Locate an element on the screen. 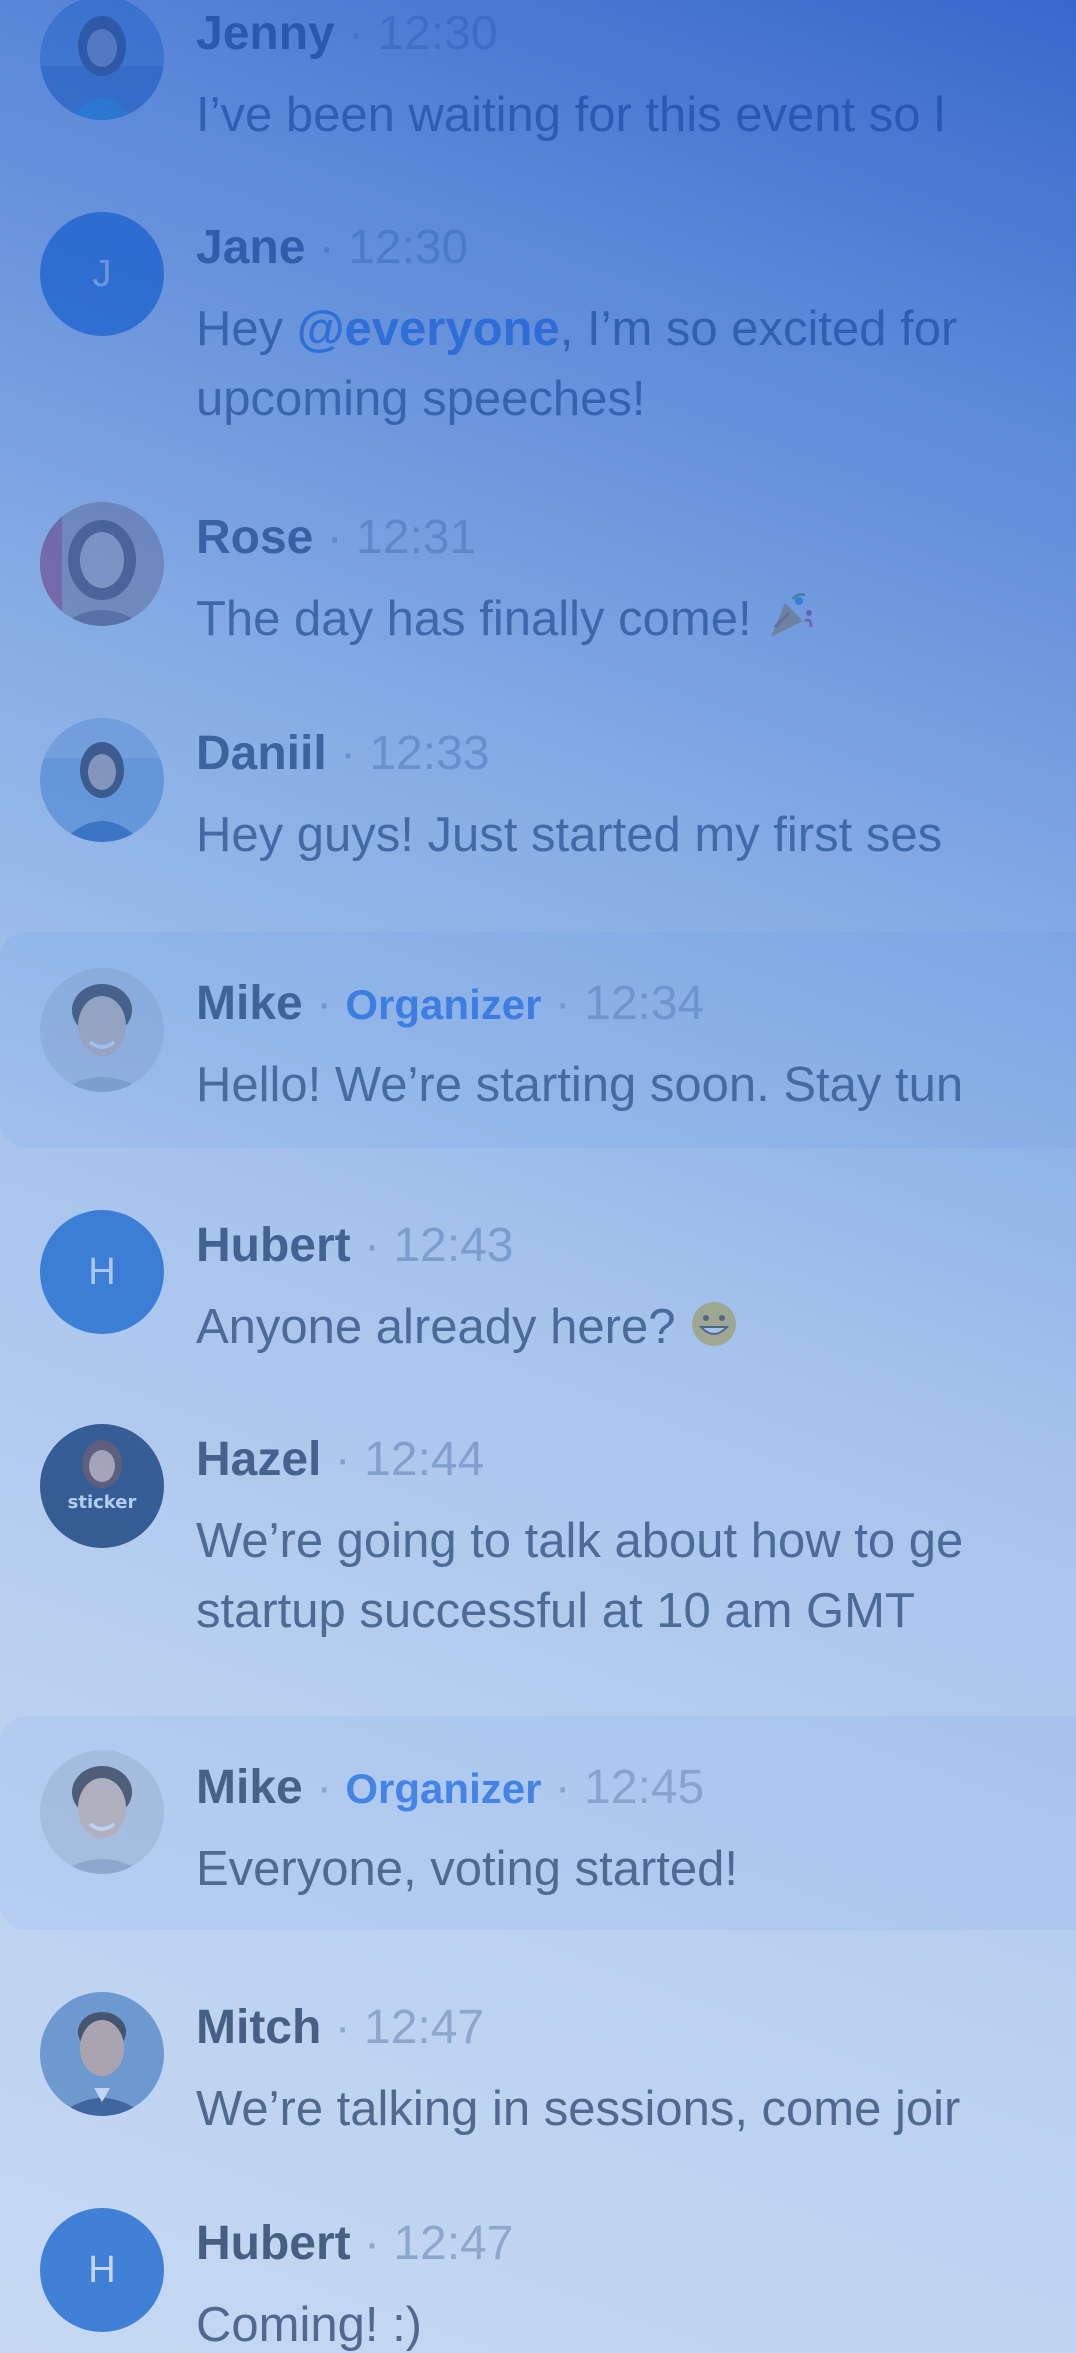 This screenshot has height=2353, width=1076. user-avatar-initial: J is located at coordinates (102, 274).